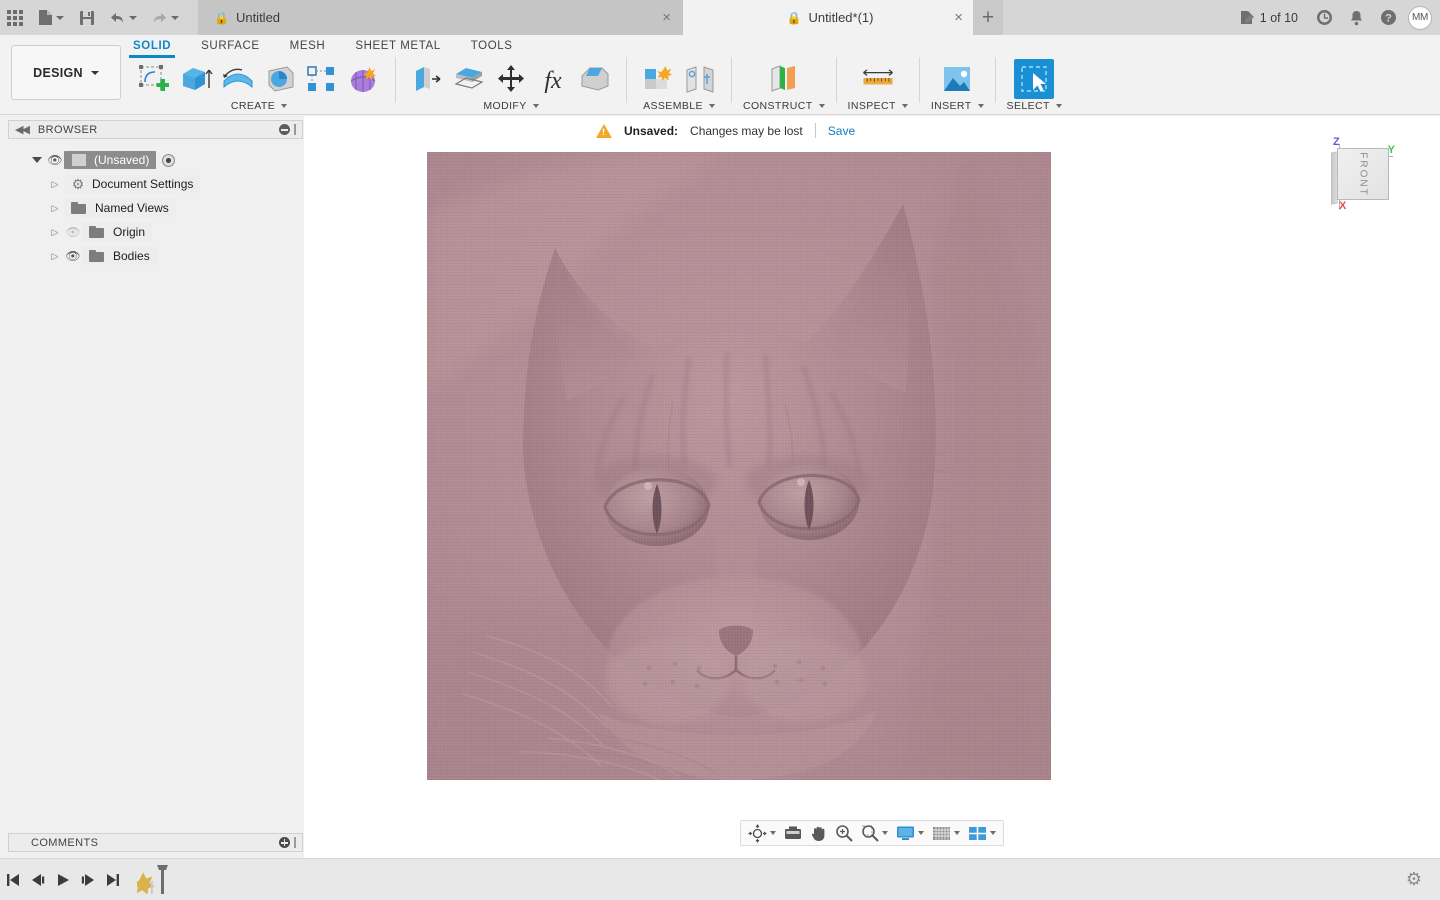  What do you see at coordinates (37, 160) in the screenshot?
I see `expand-arrow-icon` at bounding box center [37, 160].